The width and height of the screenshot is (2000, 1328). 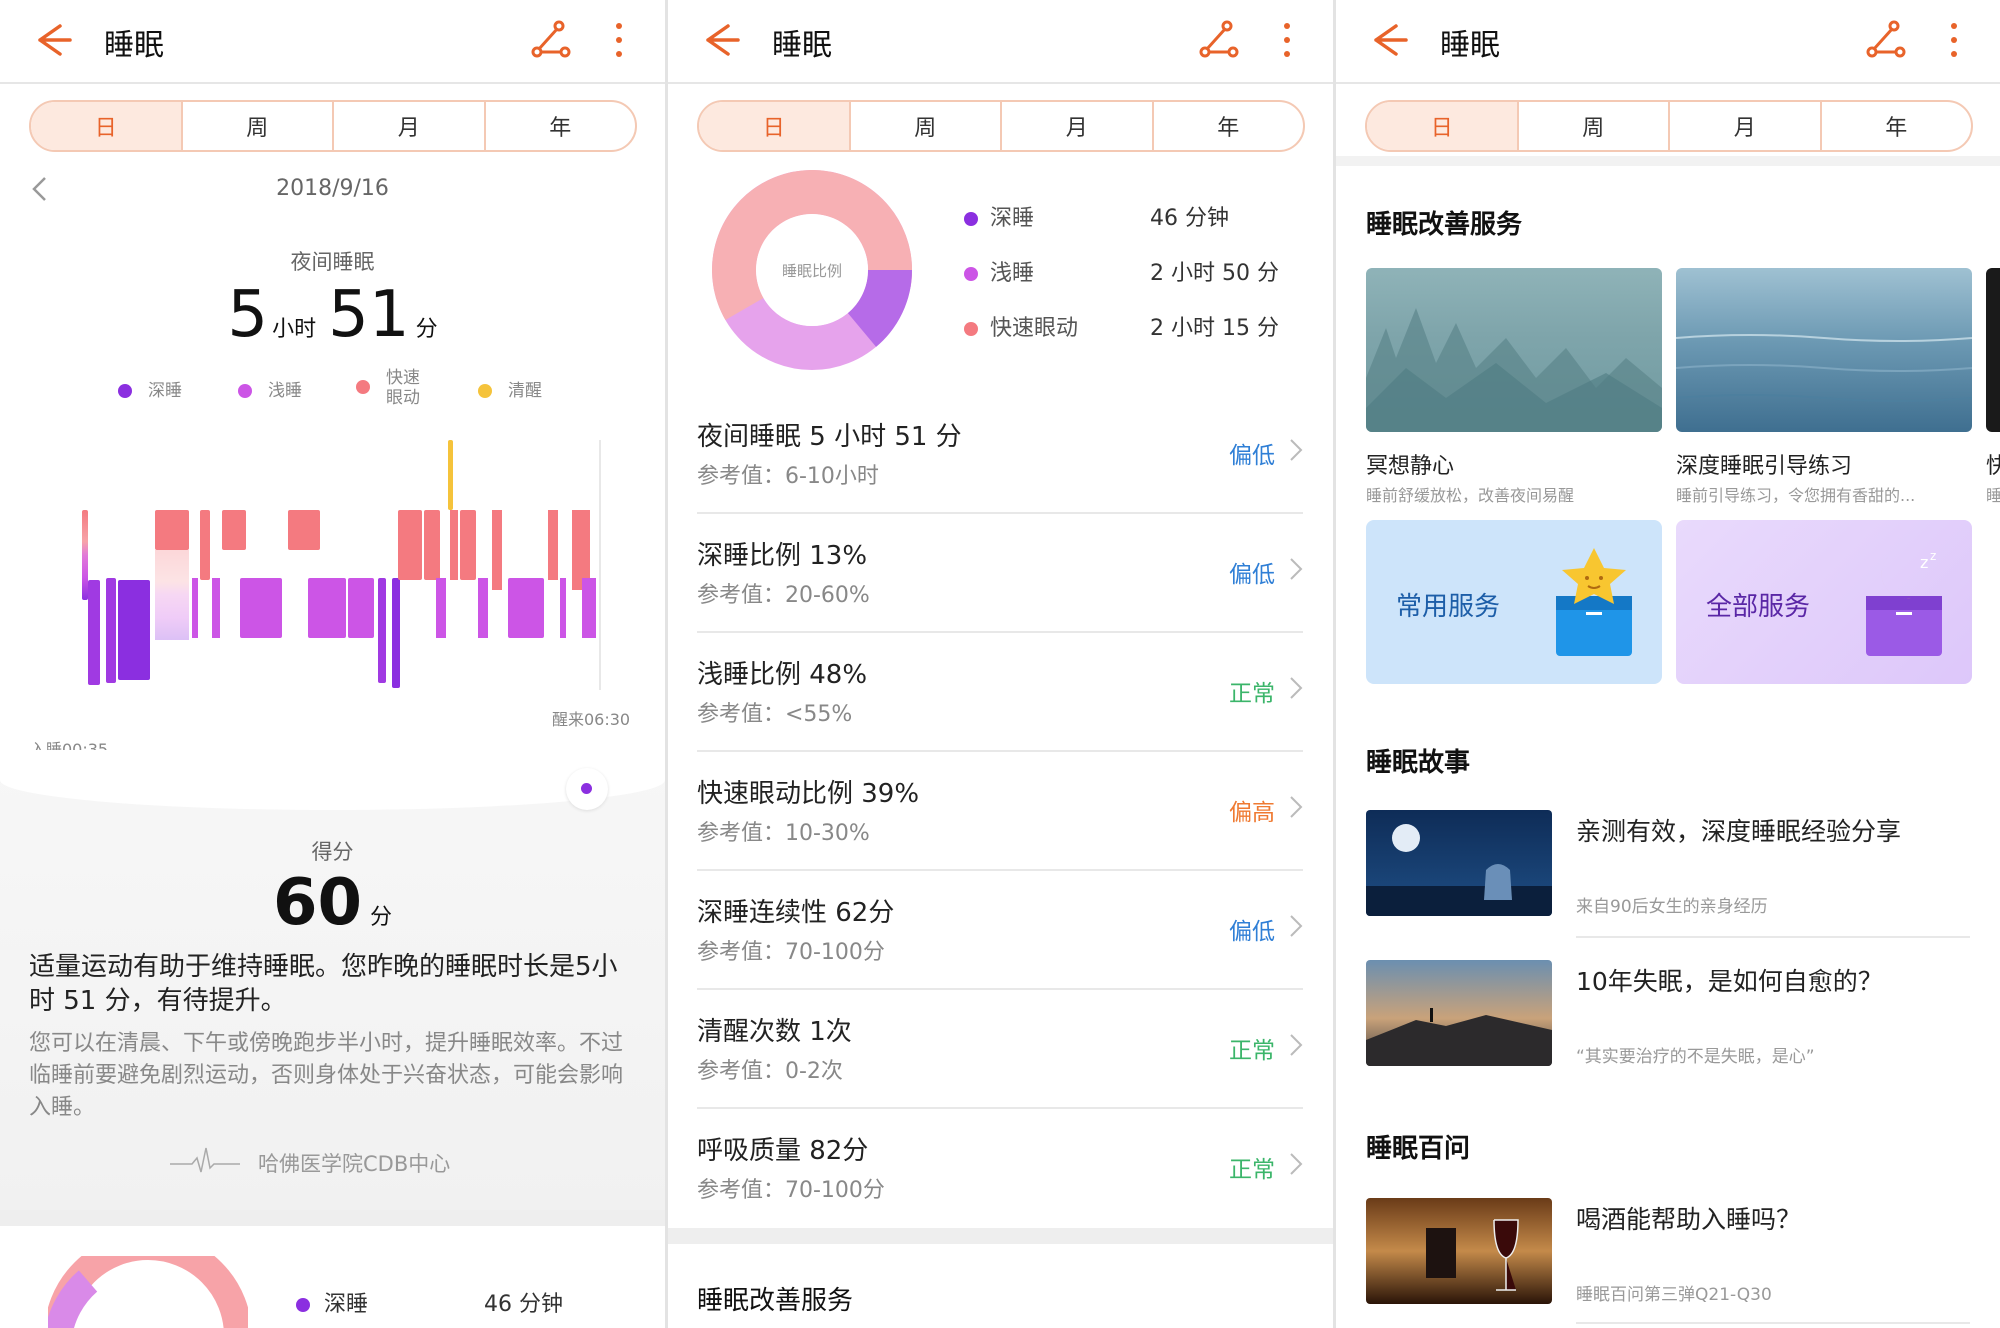 What do you see at coordinates (1688, 1218) in the screenshot?
I see `qa-title: 喝酒能帮助入睡吗？` at bounding box center [1688, 1218].